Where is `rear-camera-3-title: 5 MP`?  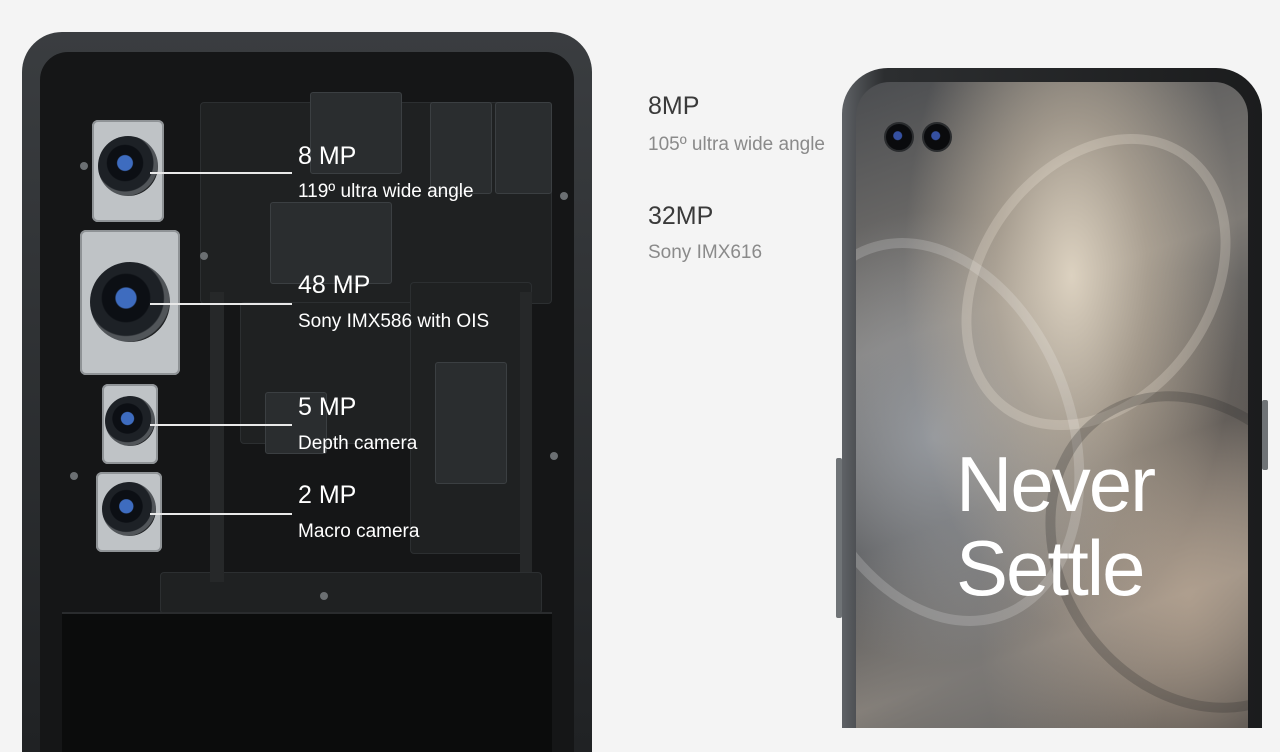
rear-camera-3-title: 5 MP is located at coordinates (327, 407).